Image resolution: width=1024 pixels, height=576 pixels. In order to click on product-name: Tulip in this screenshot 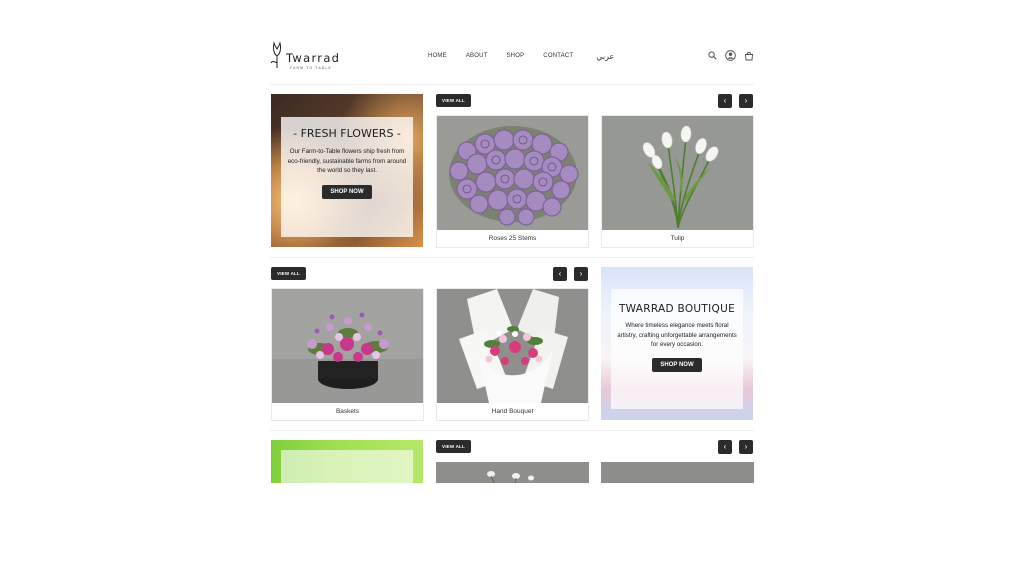, I will do `click(677, 238)`.